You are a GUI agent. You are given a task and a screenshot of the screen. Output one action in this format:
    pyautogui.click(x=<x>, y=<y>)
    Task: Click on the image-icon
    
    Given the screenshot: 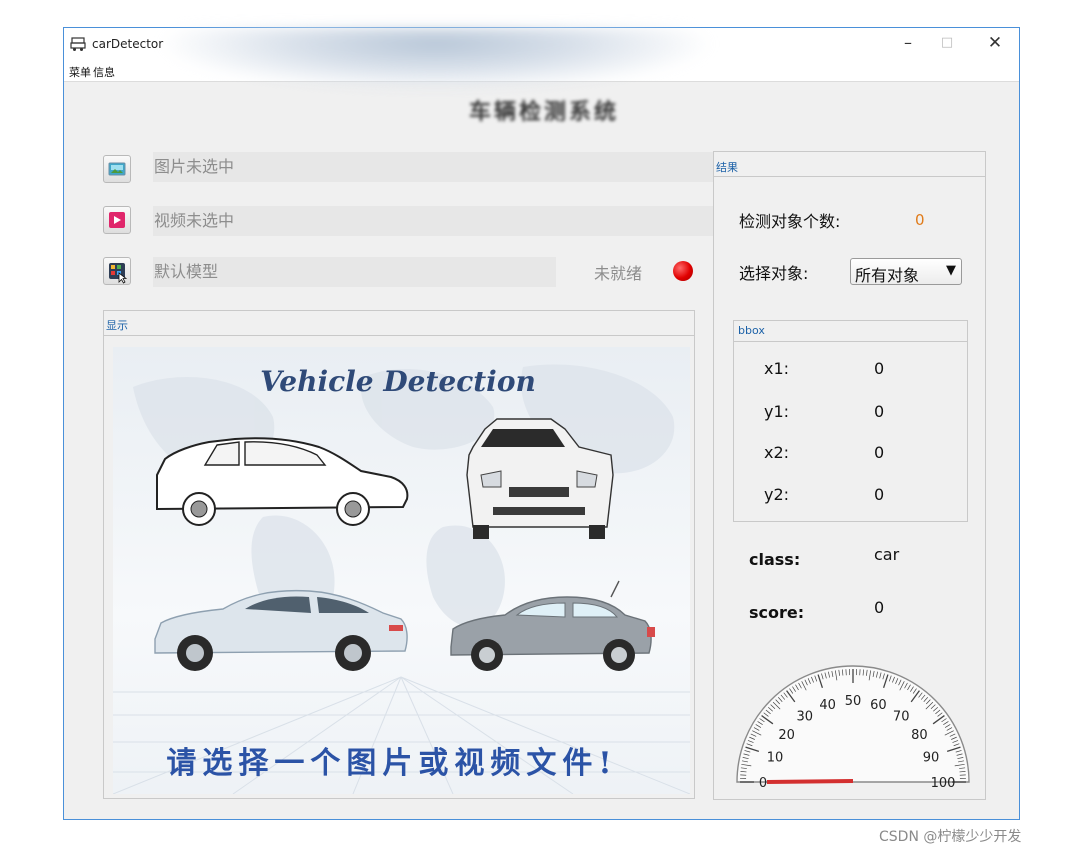 What is the action you would take?
    pyautogui.click(x=117, y=169)
    